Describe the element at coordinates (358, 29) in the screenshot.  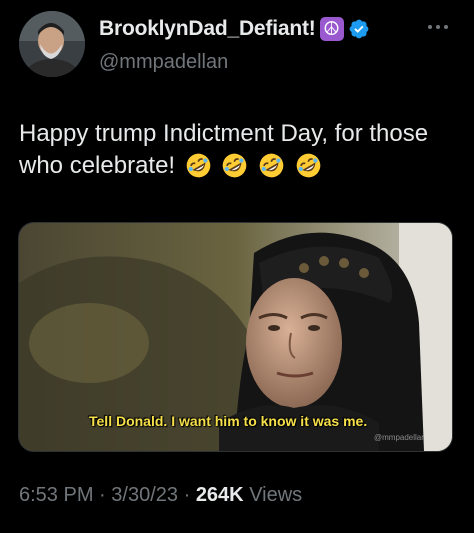
I see `verified-badge-icon` at that location.